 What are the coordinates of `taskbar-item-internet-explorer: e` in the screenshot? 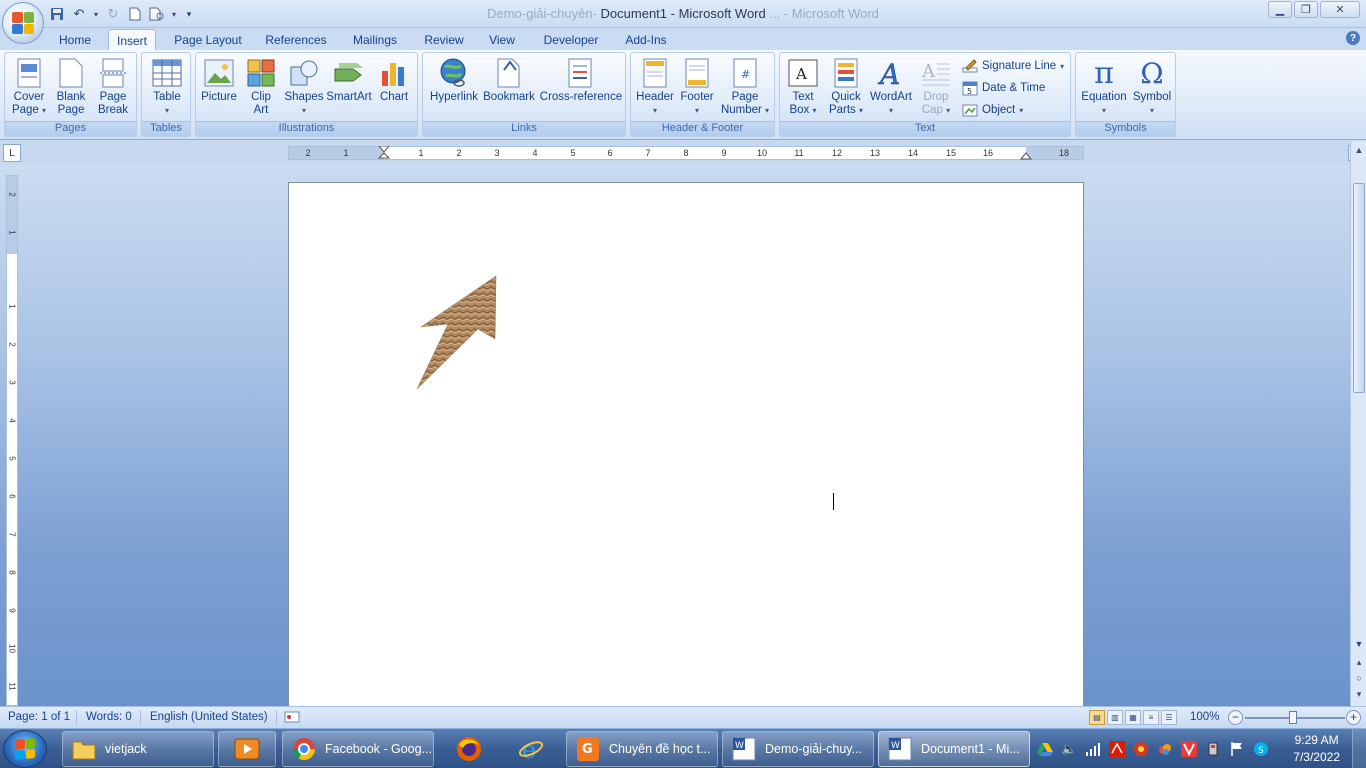 It's located at (531, 749).